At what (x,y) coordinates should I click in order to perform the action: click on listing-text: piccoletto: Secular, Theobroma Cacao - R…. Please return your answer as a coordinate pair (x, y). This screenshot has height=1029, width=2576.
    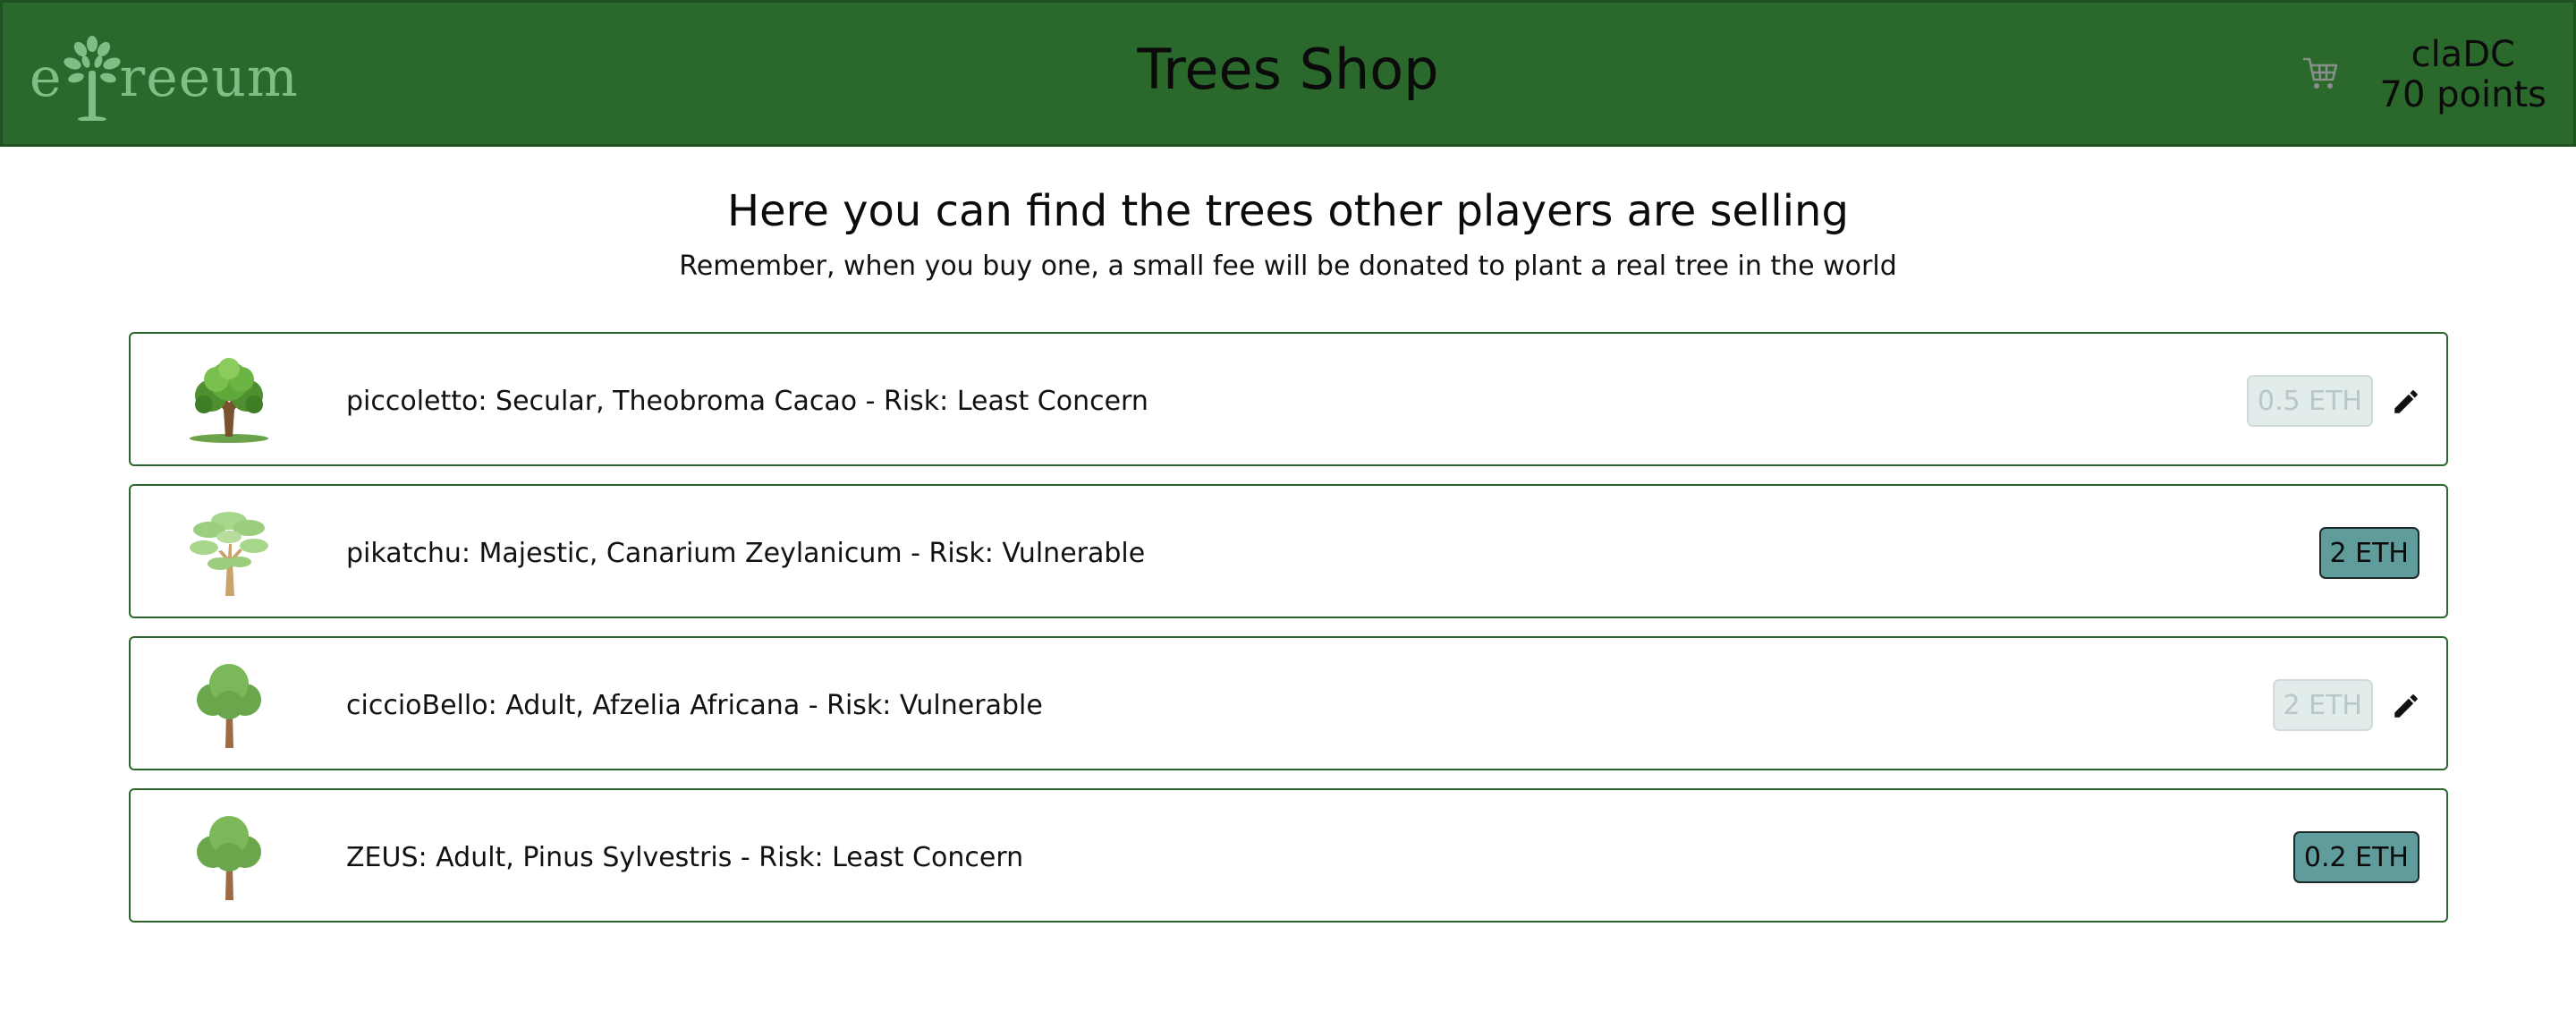
    Looking at the image, I should click on (747, 401).